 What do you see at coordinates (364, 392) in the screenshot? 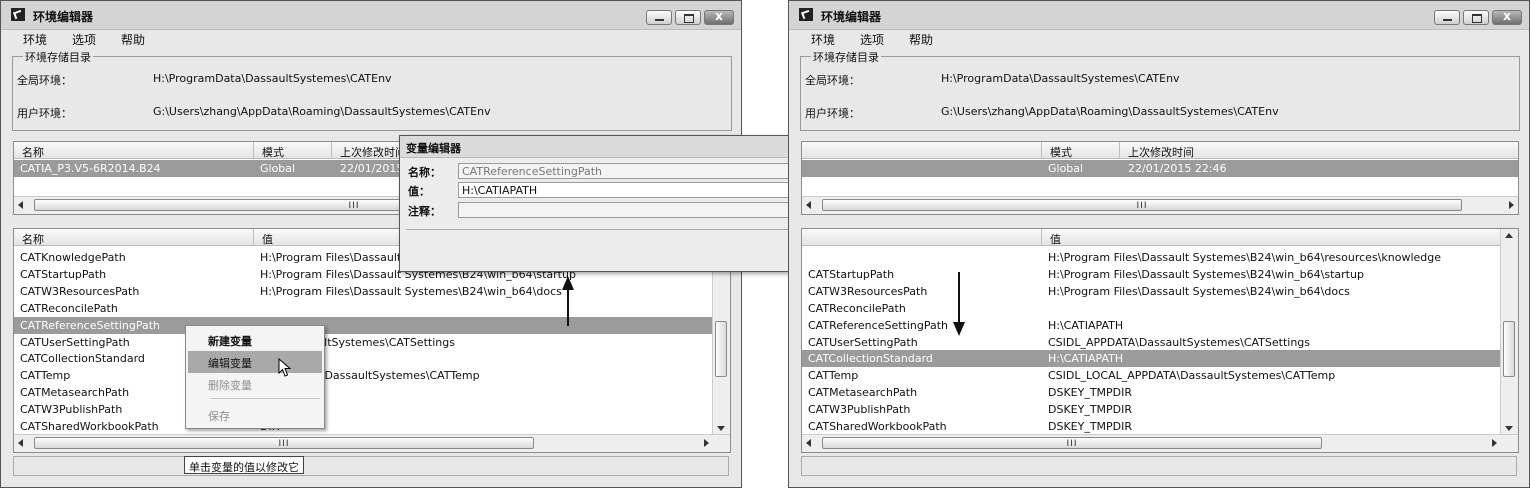
I see `table-row: CATMetasearchPathDIR` at bounding box center [364, 392].